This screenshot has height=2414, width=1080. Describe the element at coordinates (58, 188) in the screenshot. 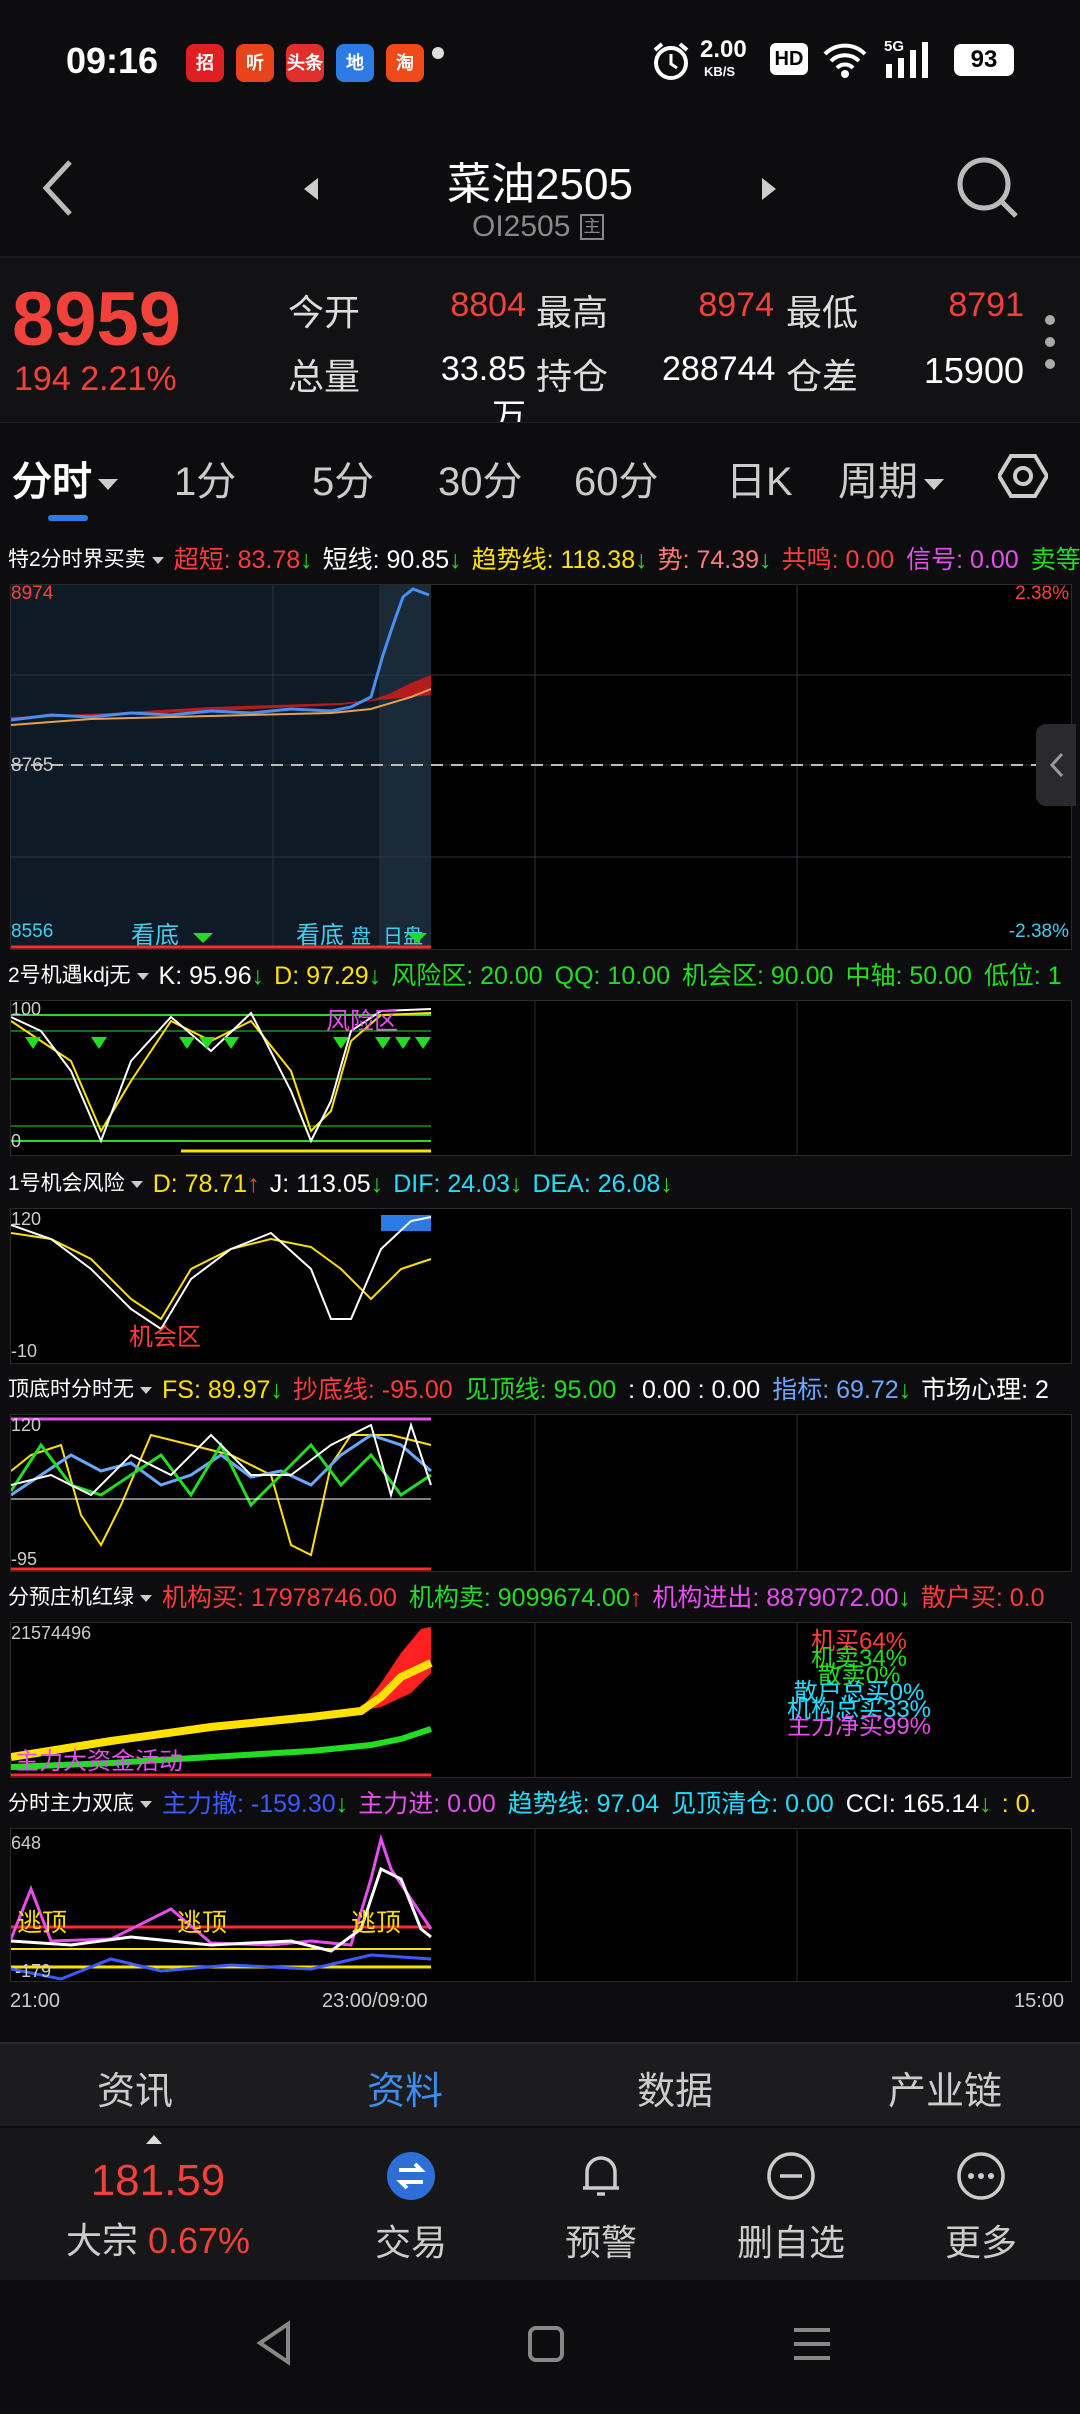

I see `back-icon` at that location.